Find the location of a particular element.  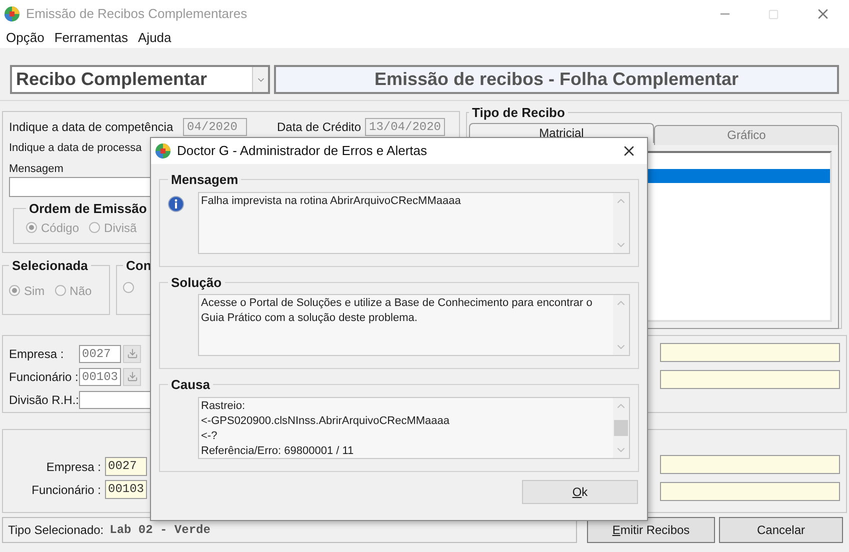

dialog-title: Doctor G - Administrador de Erros e Alertas is located at coordinates (302, 151).